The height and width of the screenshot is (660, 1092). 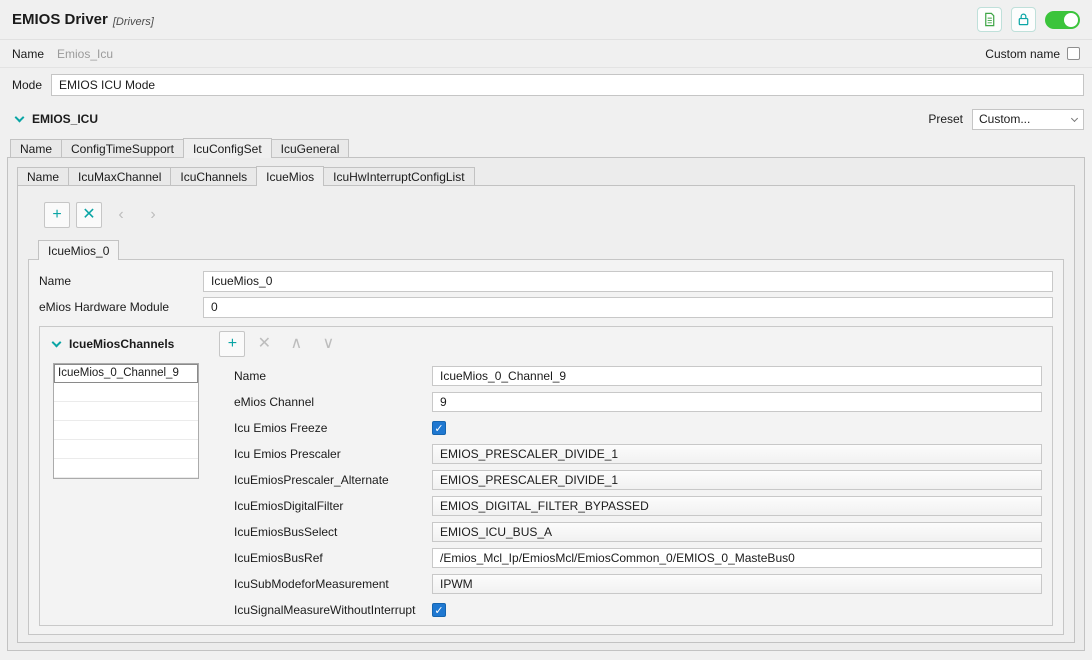 What do you see at coordinates (104, 307) in the screenshot?
I see `field-label: eMios Hardware Module` at bounding box center [104, 307].